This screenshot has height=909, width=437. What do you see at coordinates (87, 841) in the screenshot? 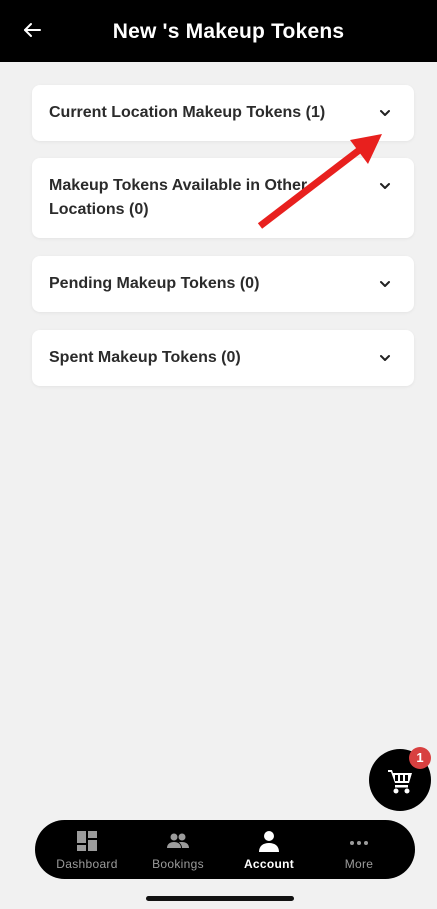
I see `dashboard-icon` at bounding box center [87, 841].